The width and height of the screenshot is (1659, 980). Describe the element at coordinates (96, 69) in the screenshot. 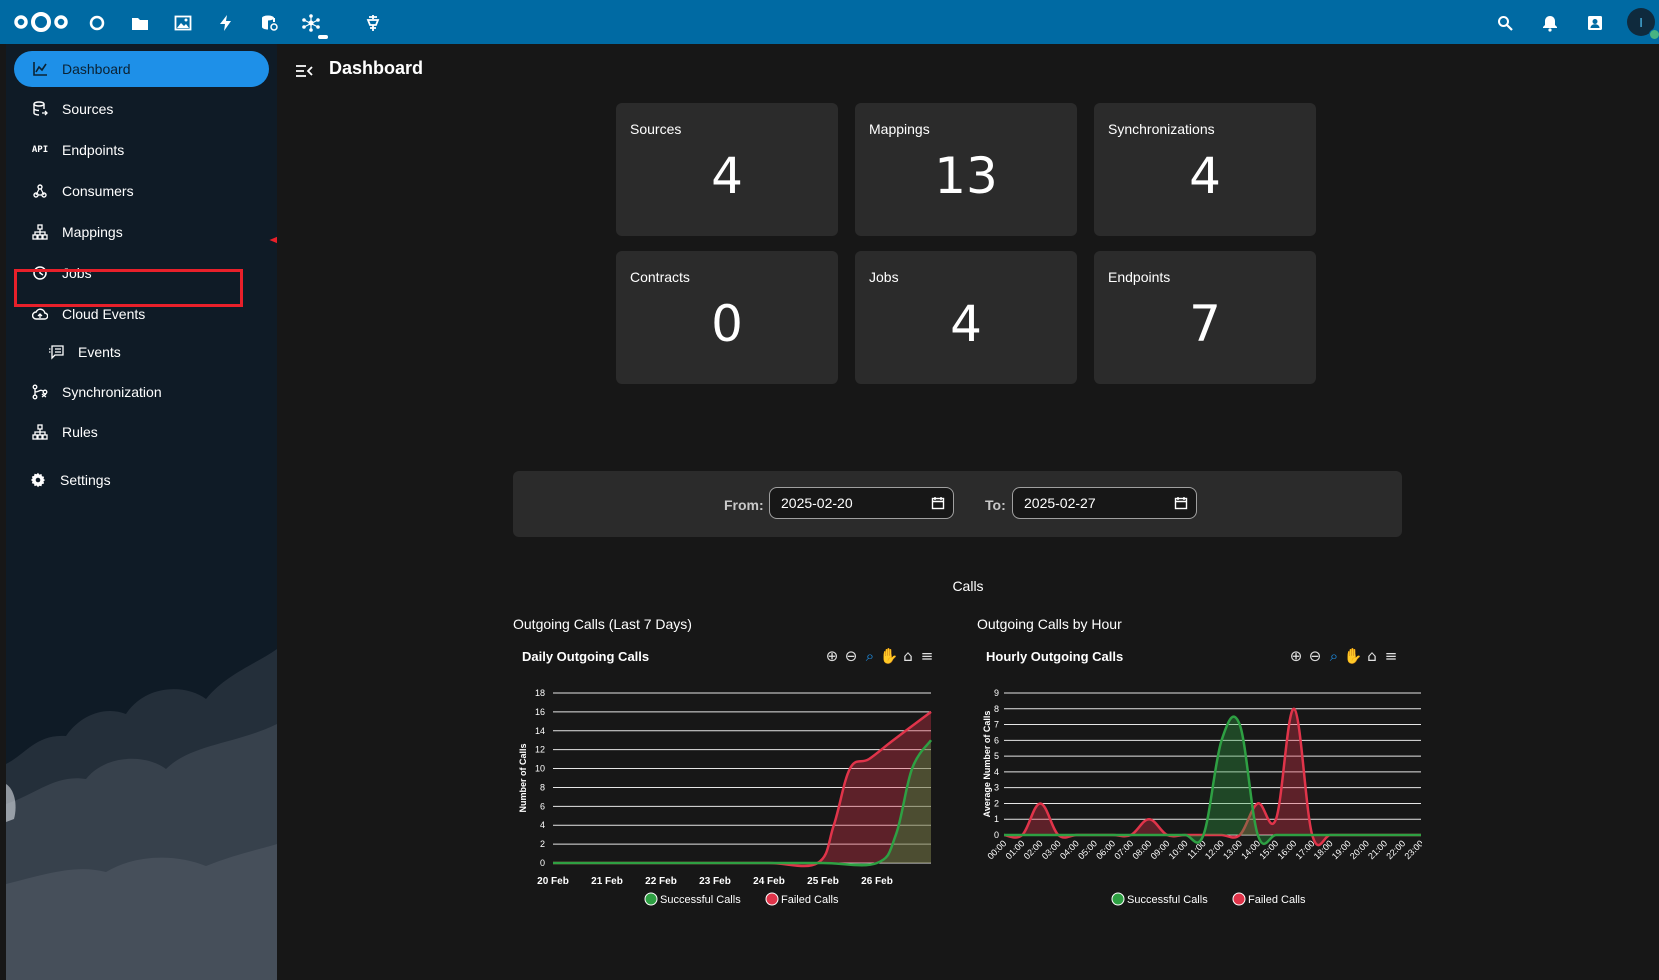

I see `sidebar-item-label: Dashboard` at that location.